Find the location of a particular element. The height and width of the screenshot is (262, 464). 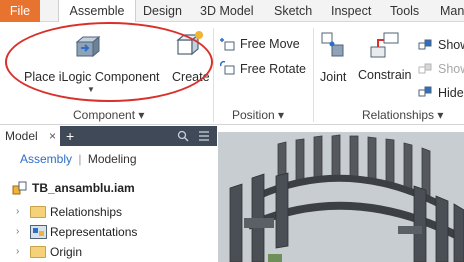

tab-3d-model: 3D Model is located at coordinates (227, 11).